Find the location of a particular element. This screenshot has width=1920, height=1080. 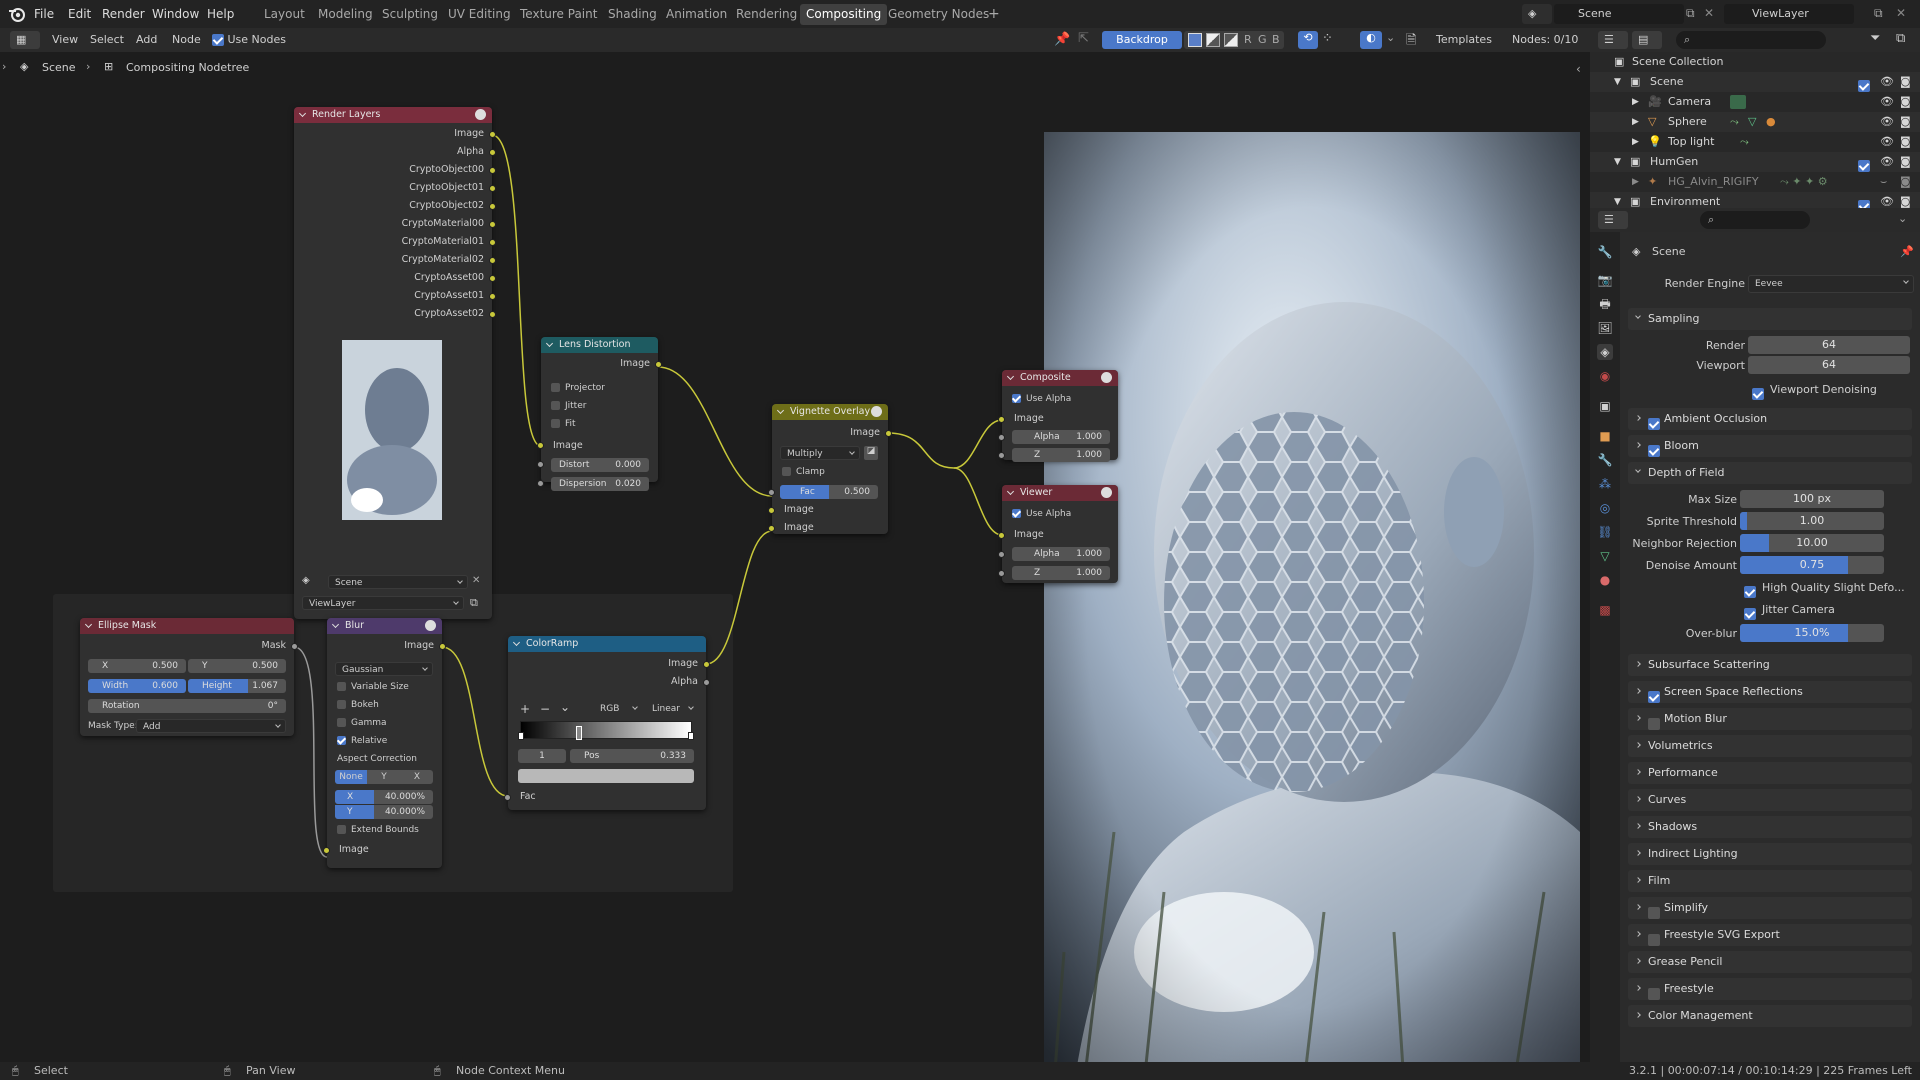

aspect-none: None is located at coordinates (351, 777).